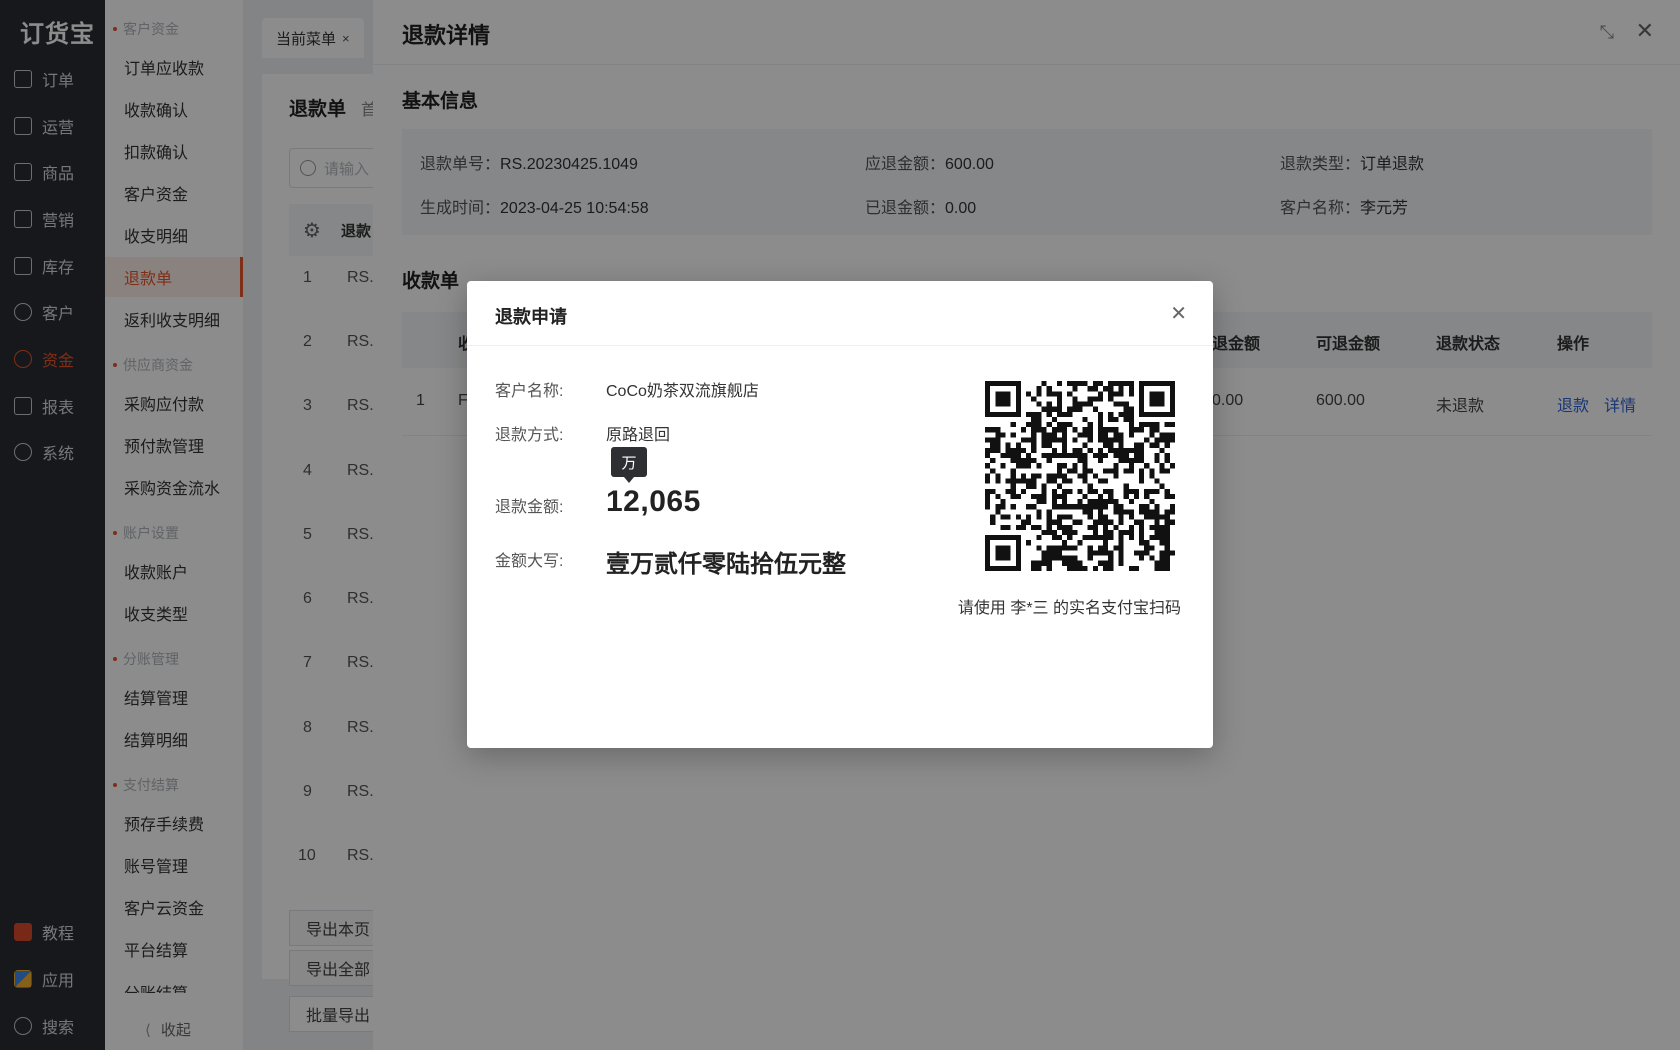 The image size is (1680, 1050). Describe the element at coordinates (529, 507) in the screenshot. I see `amount-label: 退款金额:` at that location.